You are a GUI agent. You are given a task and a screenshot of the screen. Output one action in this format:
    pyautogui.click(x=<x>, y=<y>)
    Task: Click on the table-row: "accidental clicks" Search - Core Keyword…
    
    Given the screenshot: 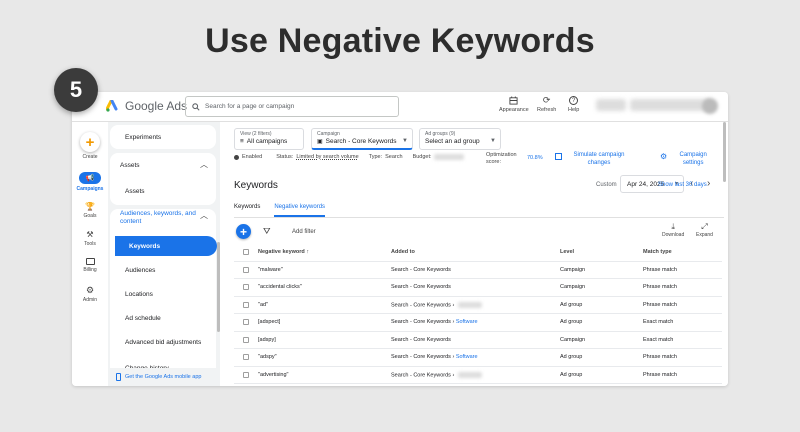 What is the action you would take?
    pyautogui.click(x=478, y=288)
    